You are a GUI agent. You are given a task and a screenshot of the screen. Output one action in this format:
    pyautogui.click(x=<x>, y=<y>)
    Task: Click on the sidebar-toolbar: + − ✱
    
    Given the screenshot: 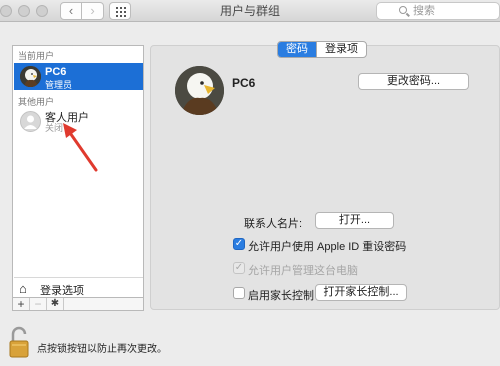 What is the action you would take?
    pyautogui.click(x=78, y=304)
    